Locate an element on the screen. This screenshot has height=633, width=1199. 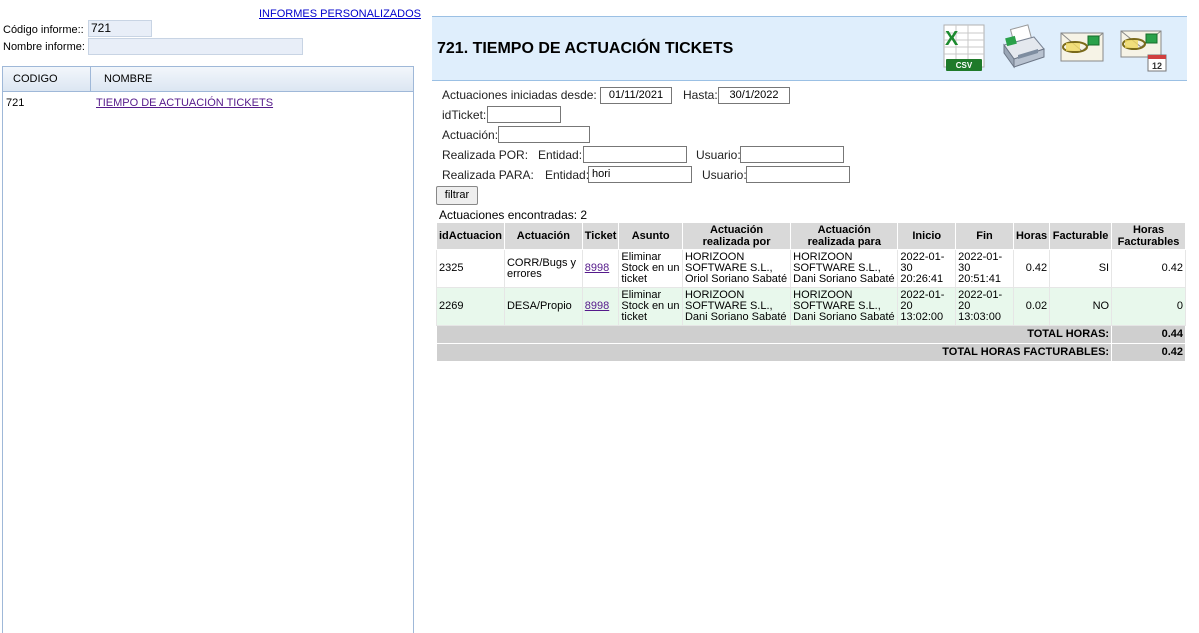
idticket-label: idTicket: is located at coordinates (464, 115).